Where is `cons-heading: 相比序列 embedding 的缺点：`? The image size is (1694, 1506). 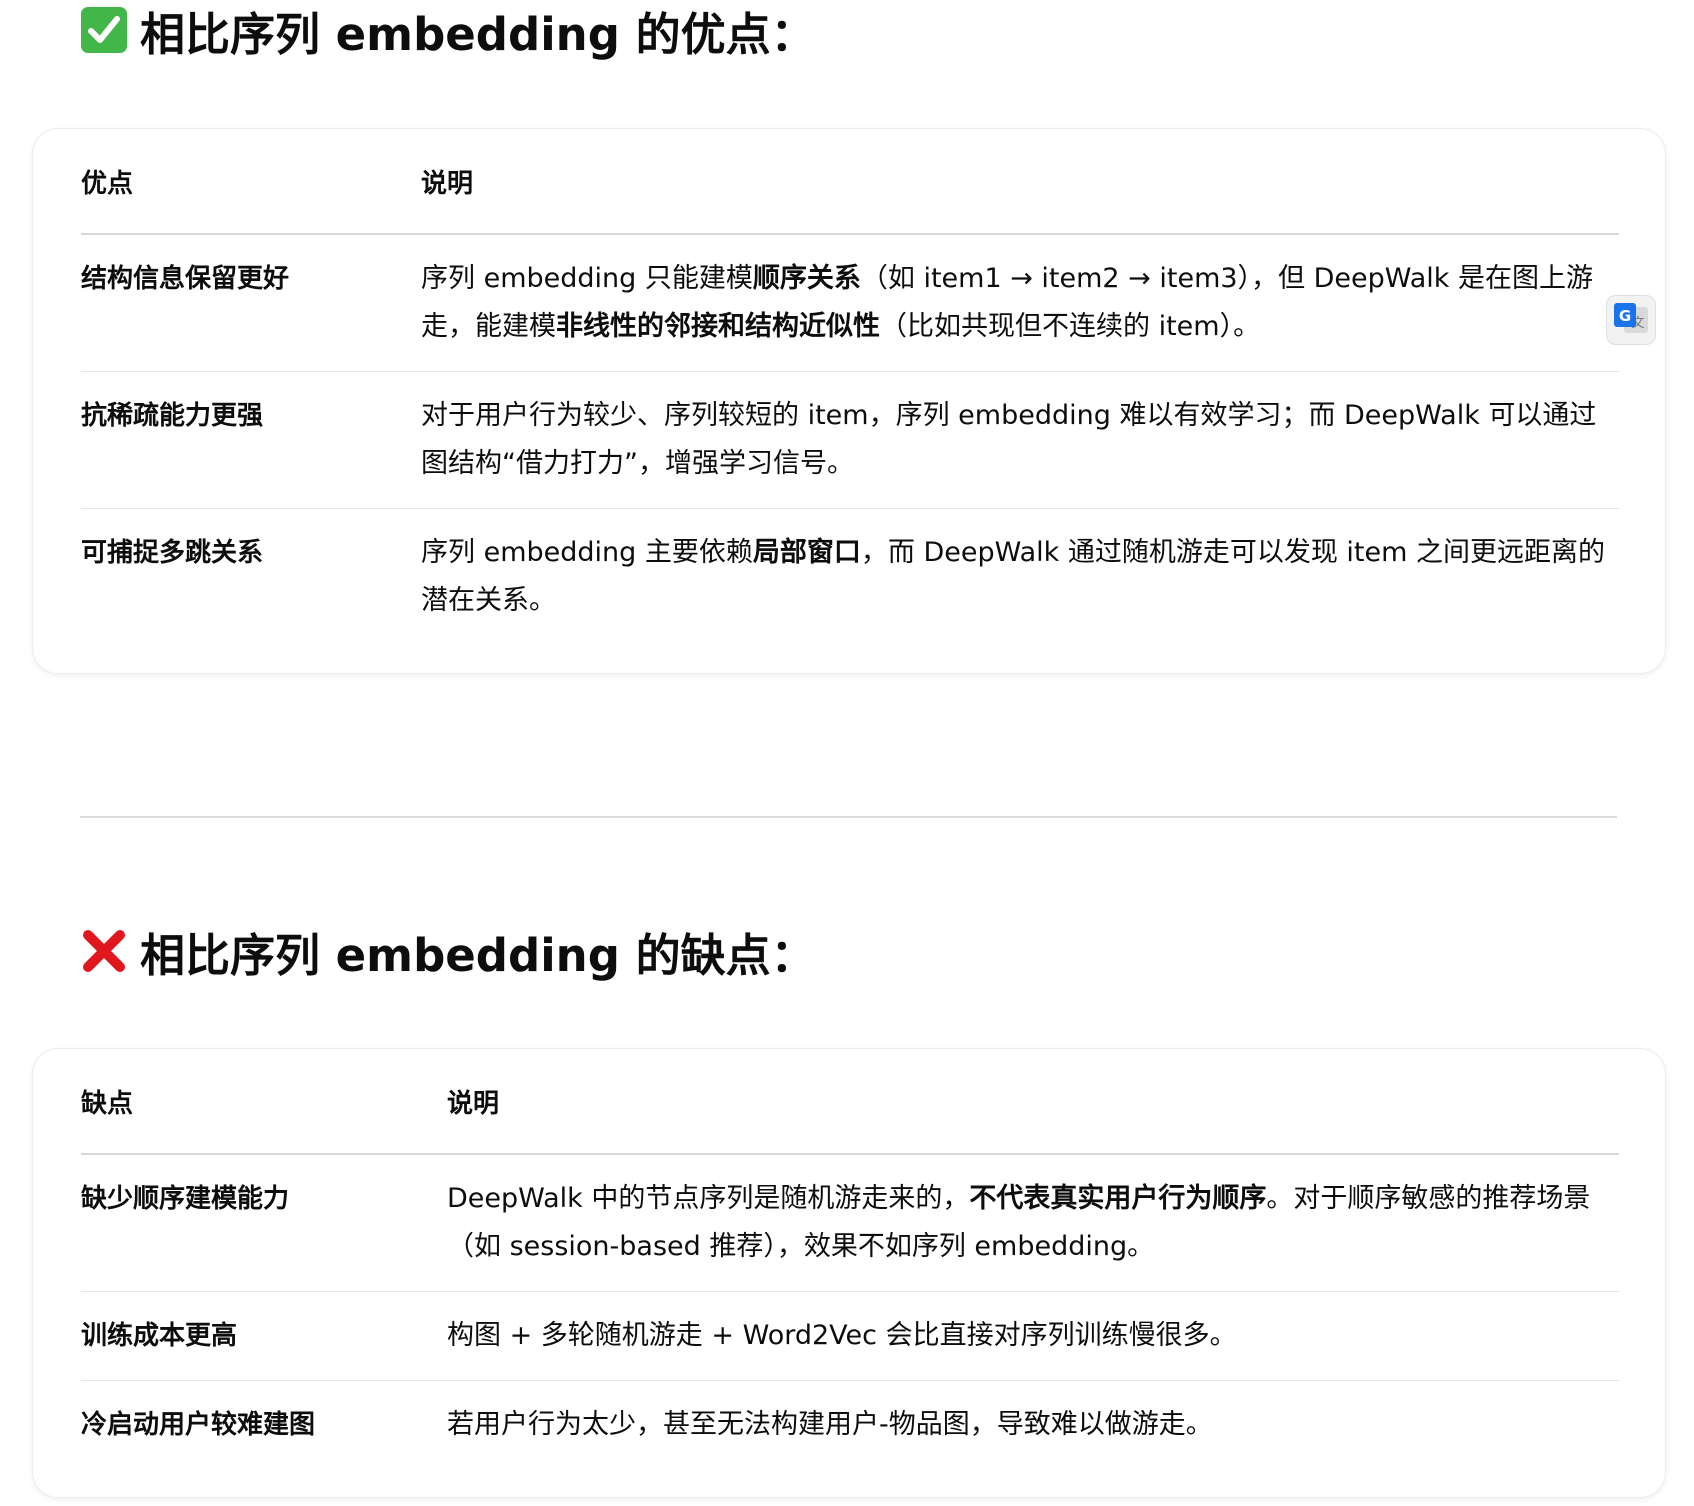 cons-heading: 相比序列 embedding 的缺点： is located at coordinates (448, 951).